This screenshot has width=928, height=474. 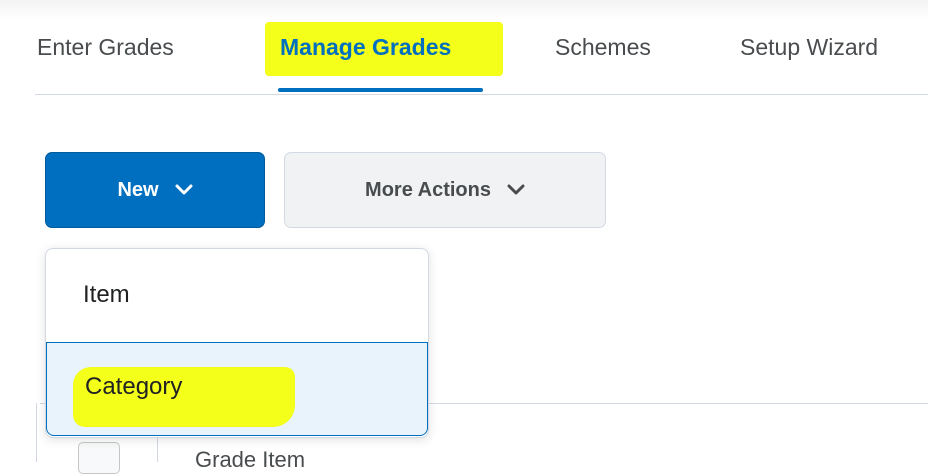 What do you see at coordinates (365, 47) in the screenshot?
I see `tab-manage-grades: Manage Grades` at bounding box center [365, 47].